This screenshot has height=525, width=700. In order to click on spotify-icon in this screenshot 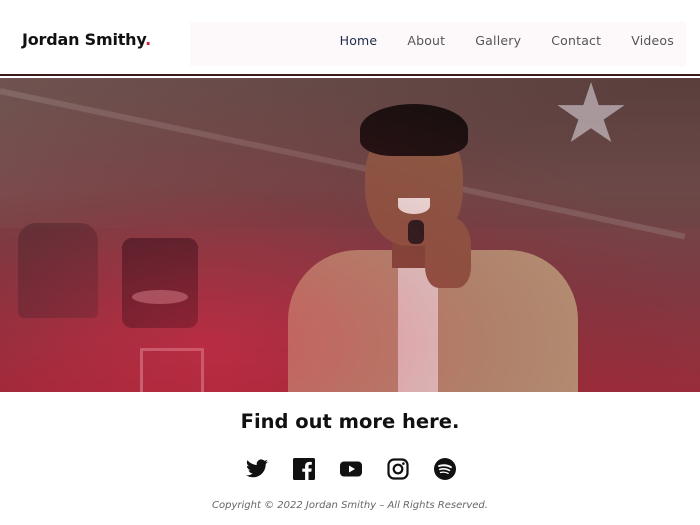, I will do `click(445, 469)`.